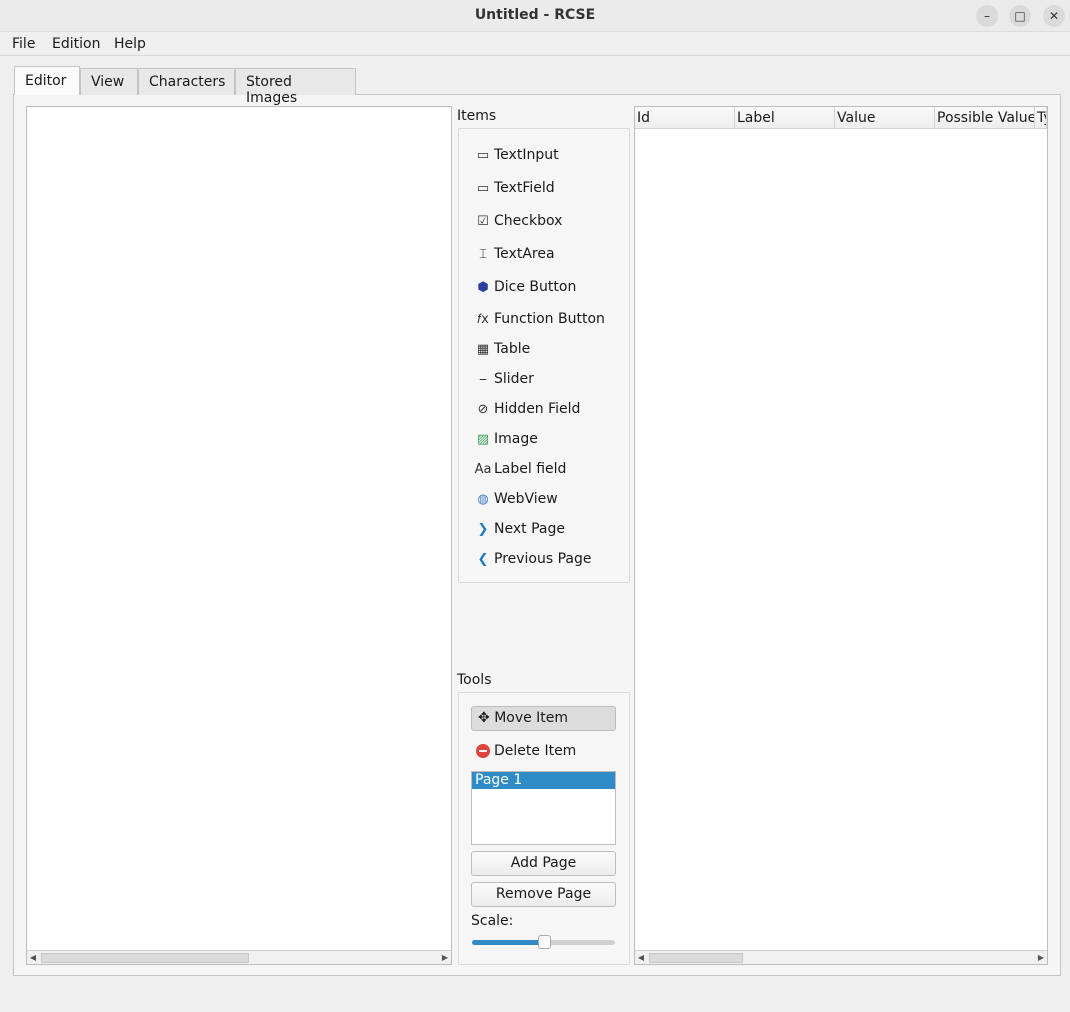 The width and height of the screenshot is (1070, 1012). Describe the element at coordinates (526, 499) in the screenshot. I see `item-label: WebView` at that location.